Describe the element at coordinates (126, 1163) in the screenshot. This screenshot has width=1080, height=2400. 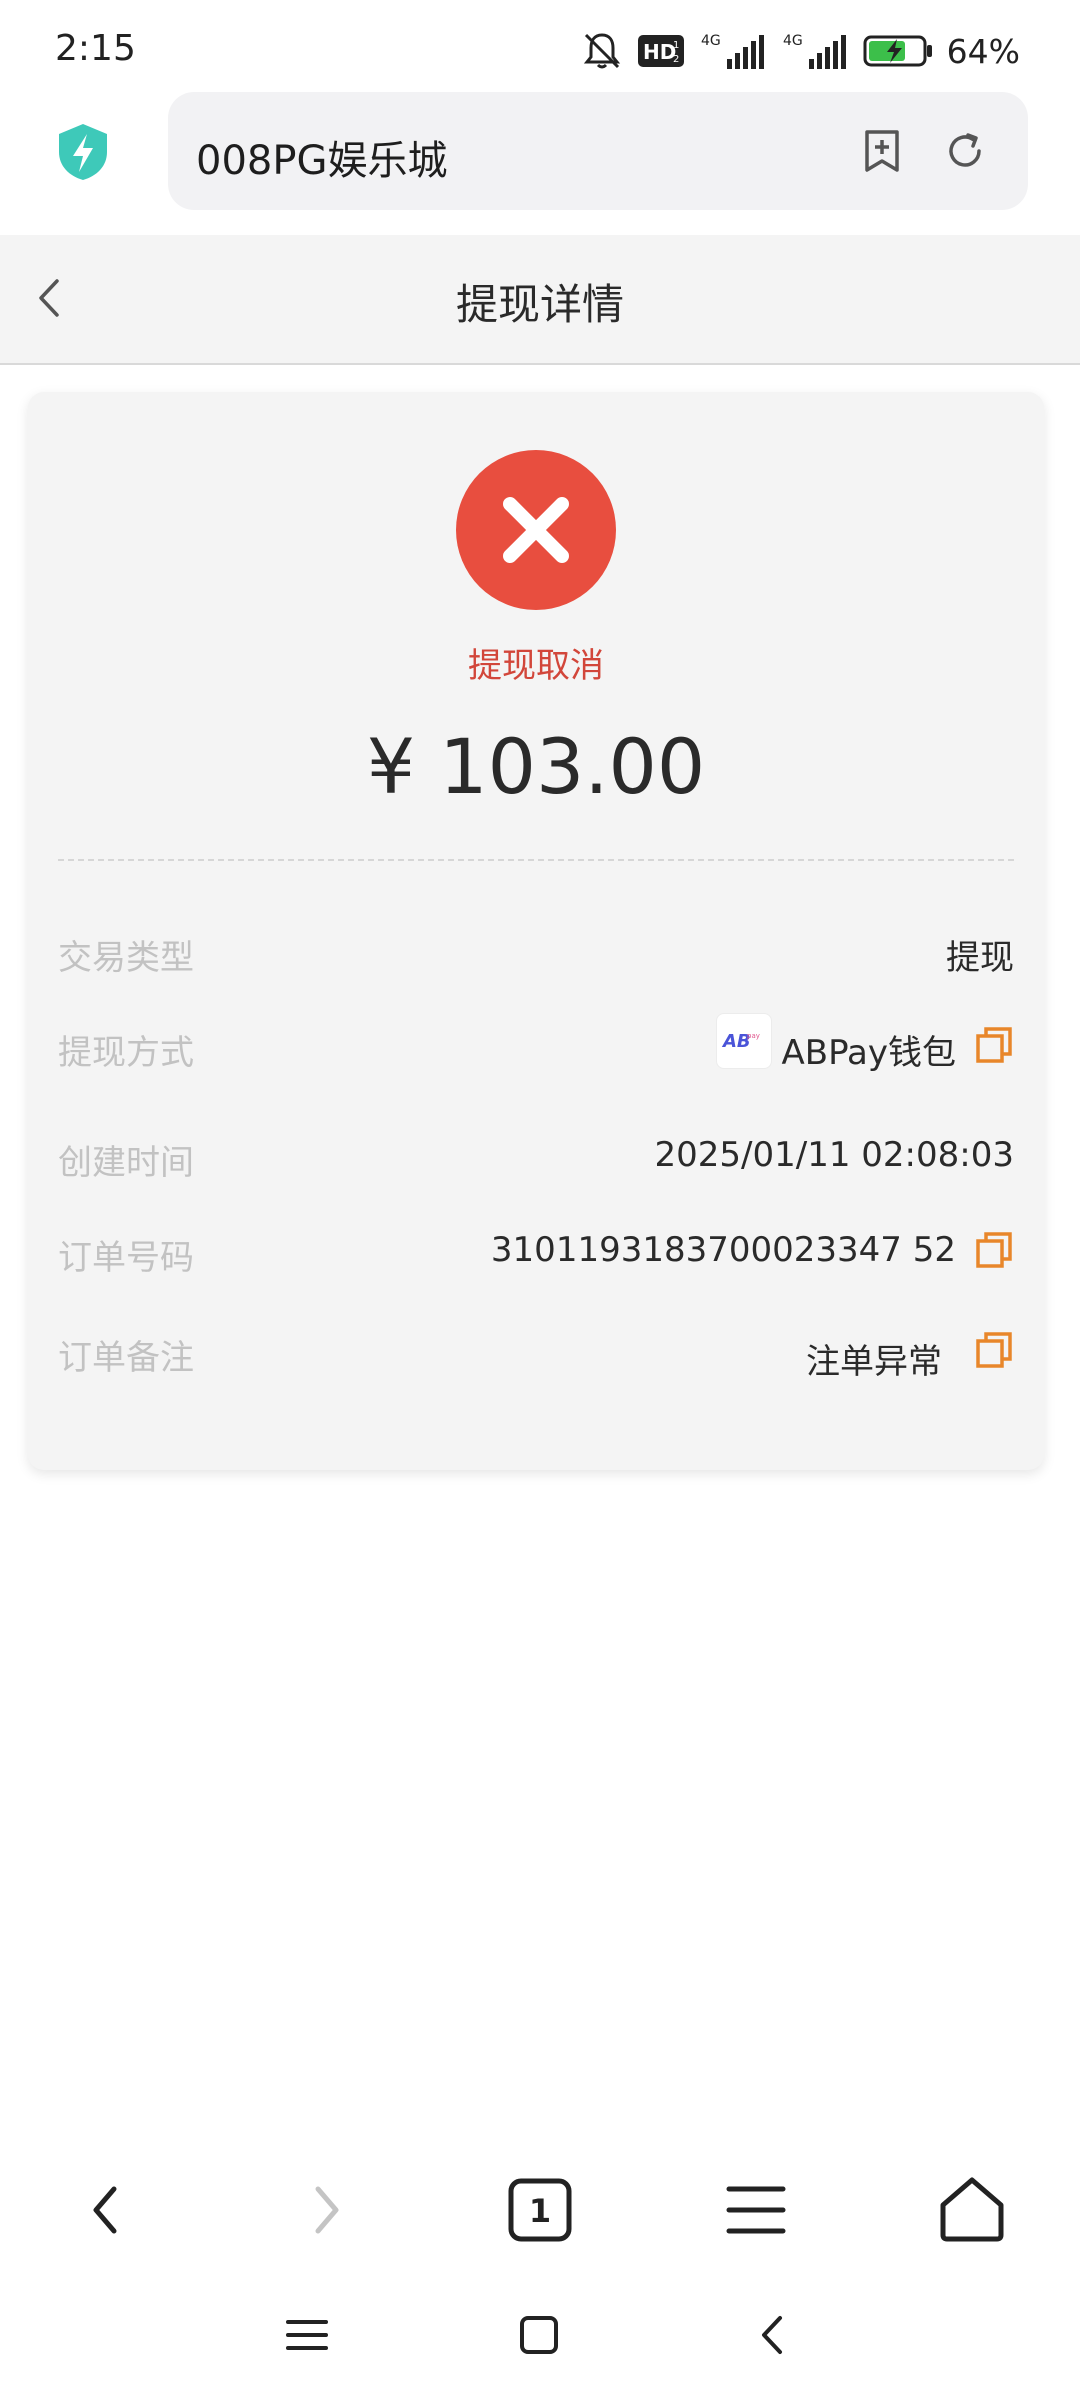
I see `row-label: 创建时间` at that location.